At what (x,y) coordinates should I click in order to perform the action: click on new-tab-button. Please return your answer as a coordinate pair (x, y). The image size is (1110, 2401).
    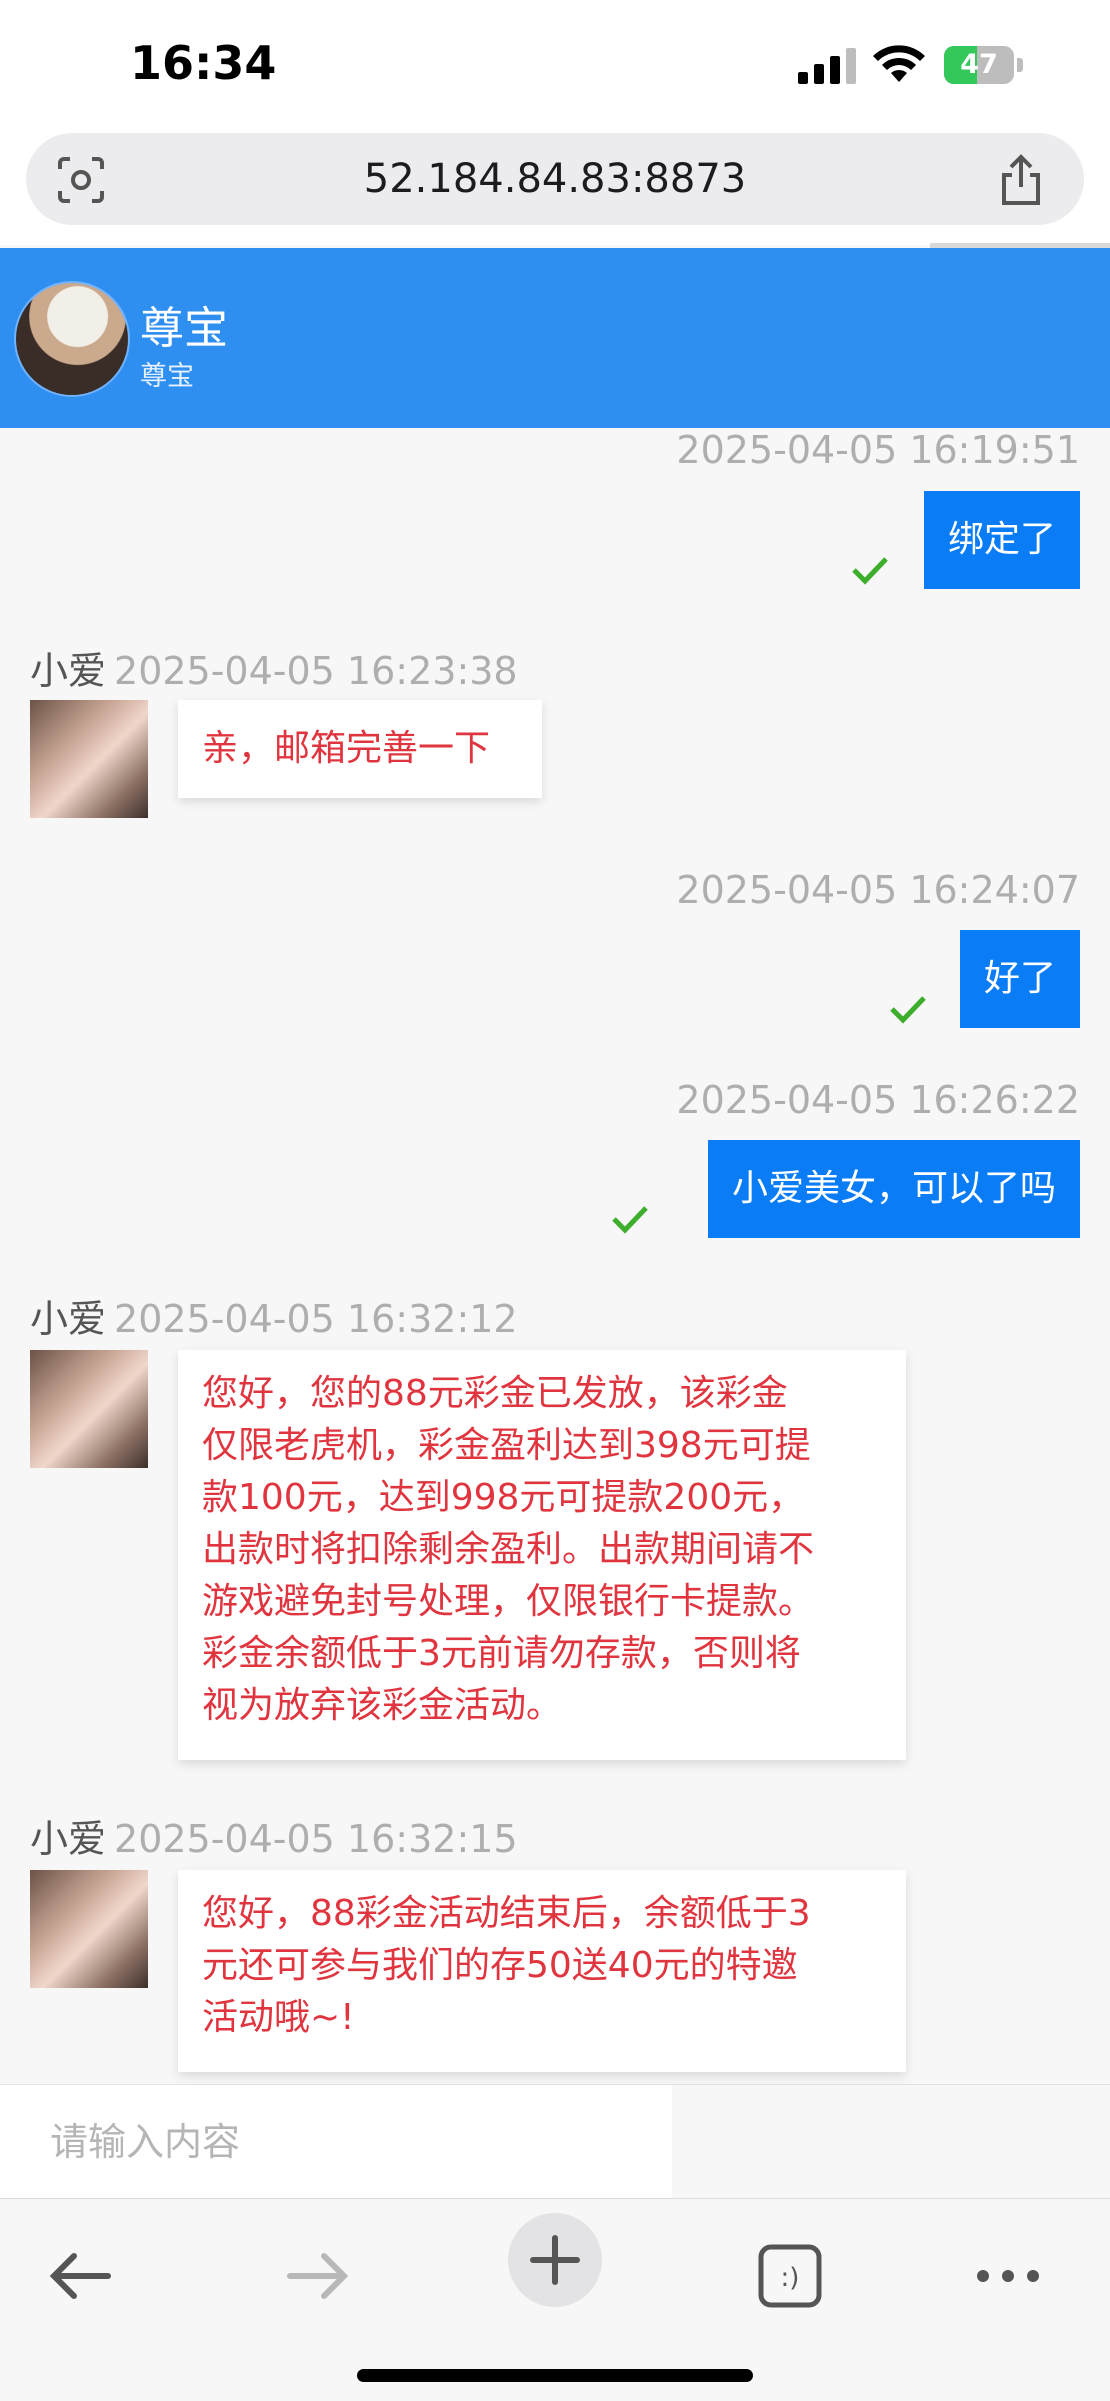
    Looking at the image, I should click on (555, 2260).